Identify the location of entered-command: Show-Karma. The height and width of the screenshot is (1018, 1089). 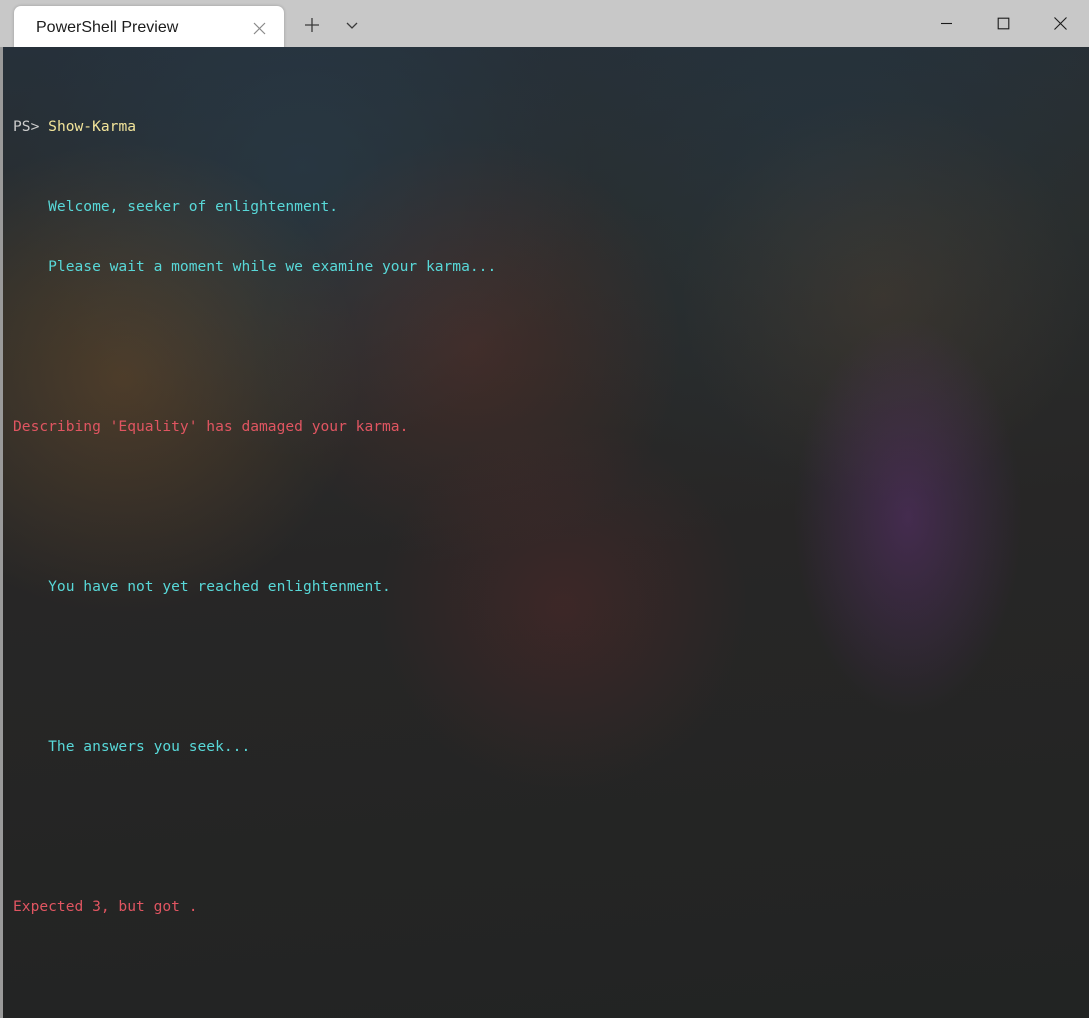
(92, 126).